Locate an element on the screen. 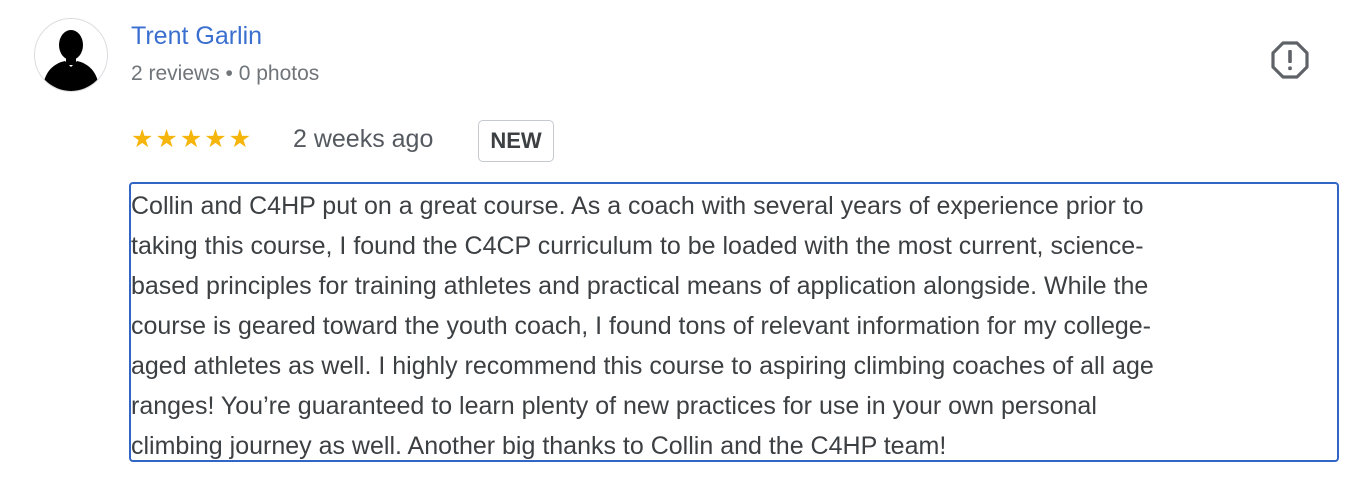  report-review-button is located at coordinates (1290, 60).